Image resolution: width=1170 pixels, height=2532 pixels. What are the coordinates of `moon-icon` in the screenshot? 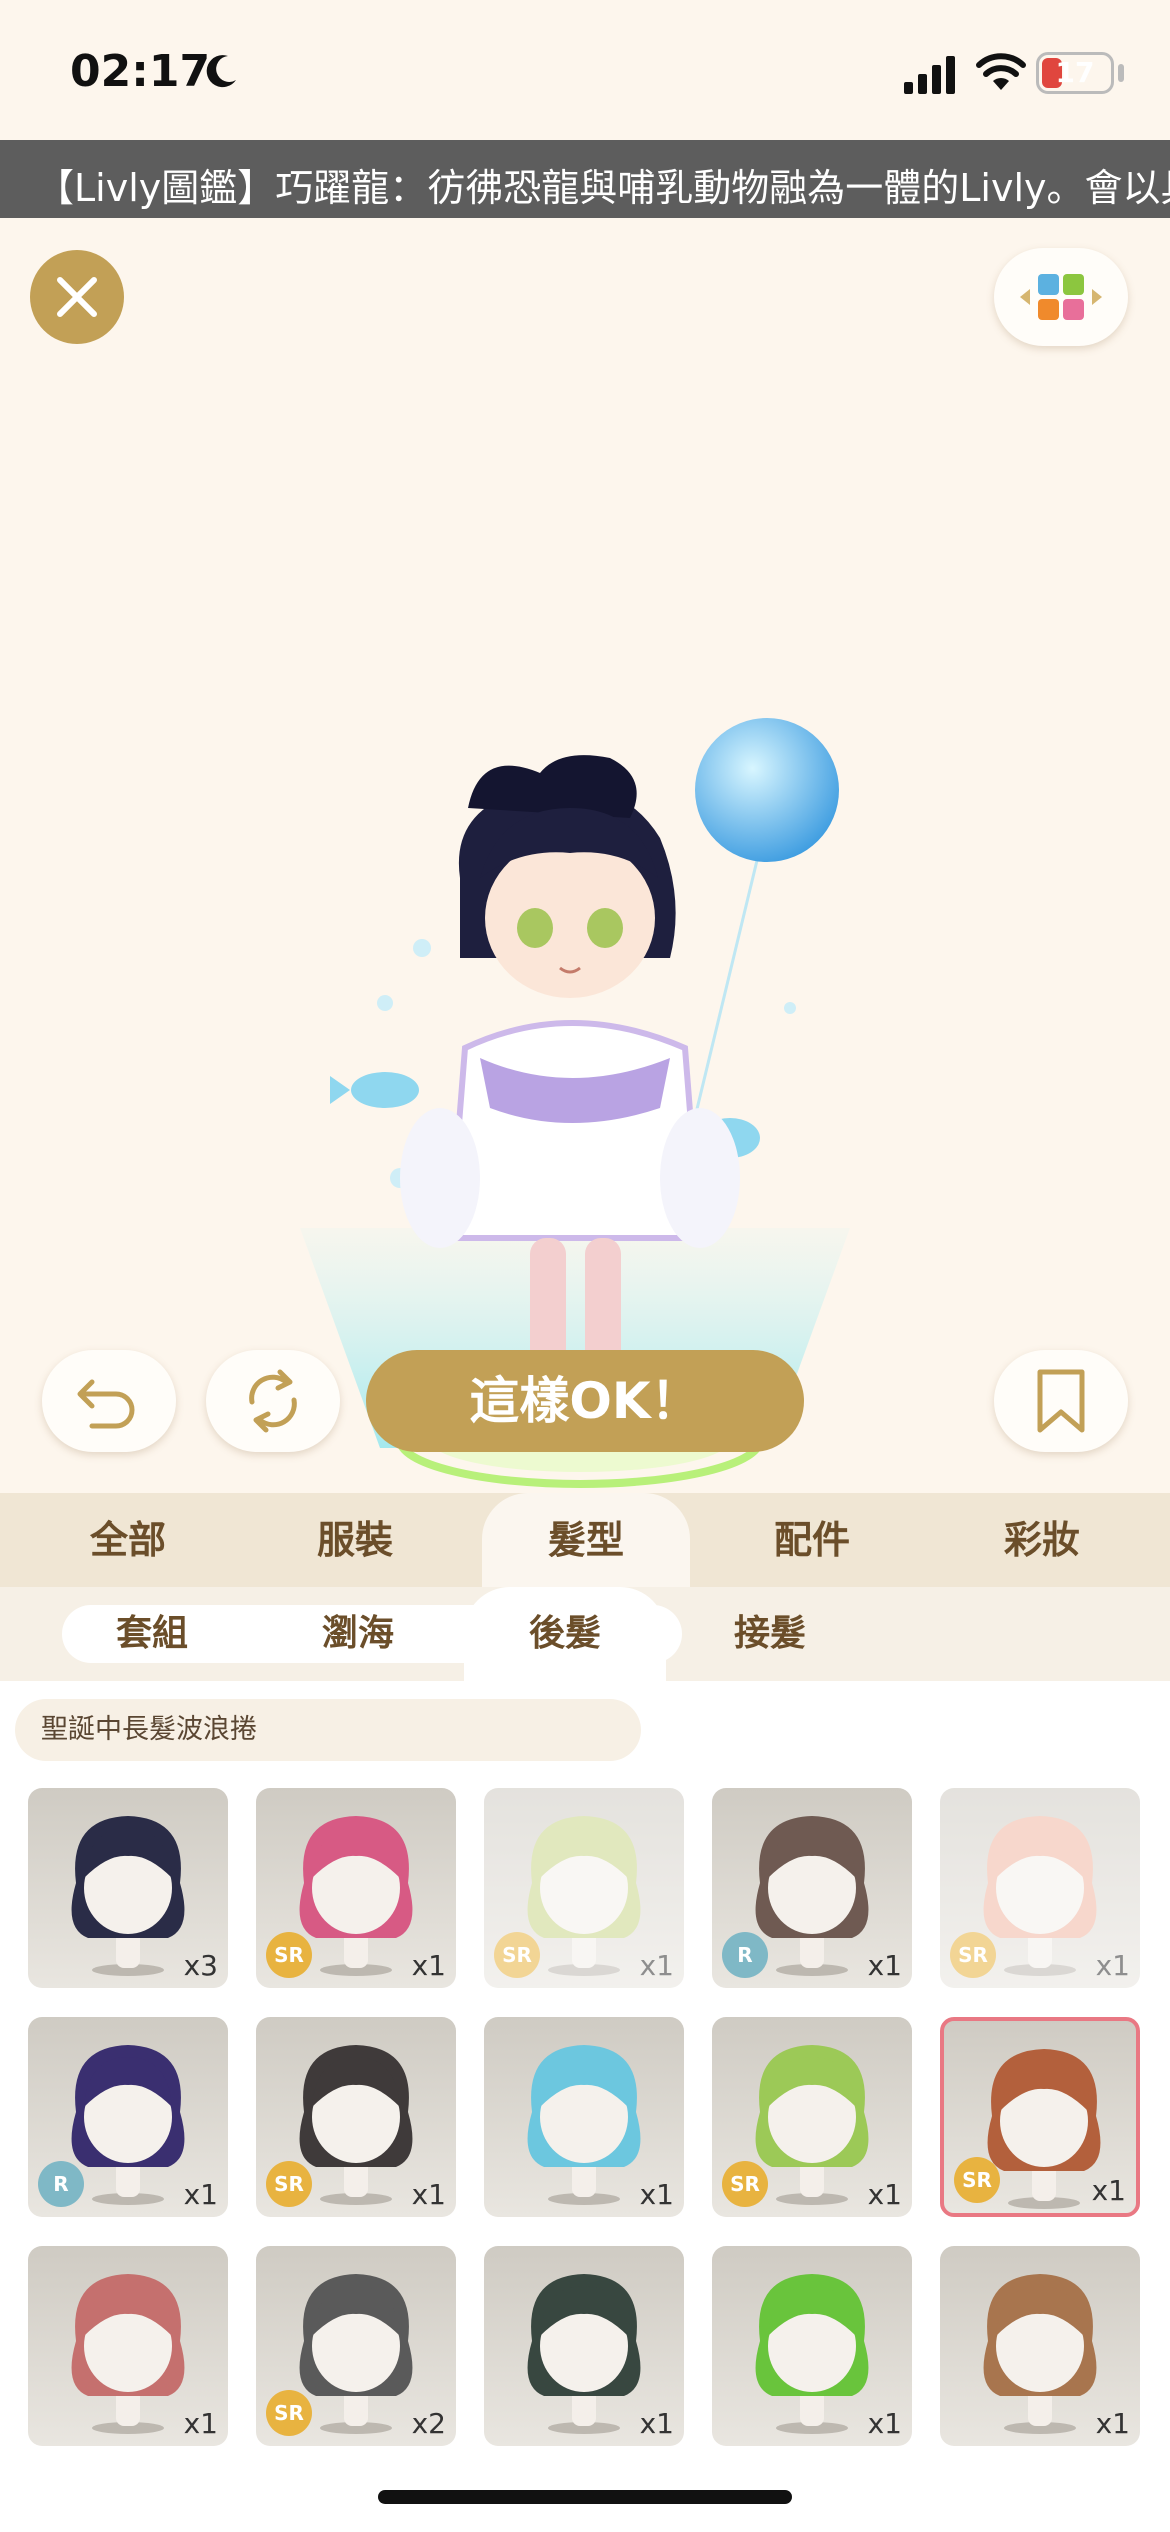 It's located at (221, 71).